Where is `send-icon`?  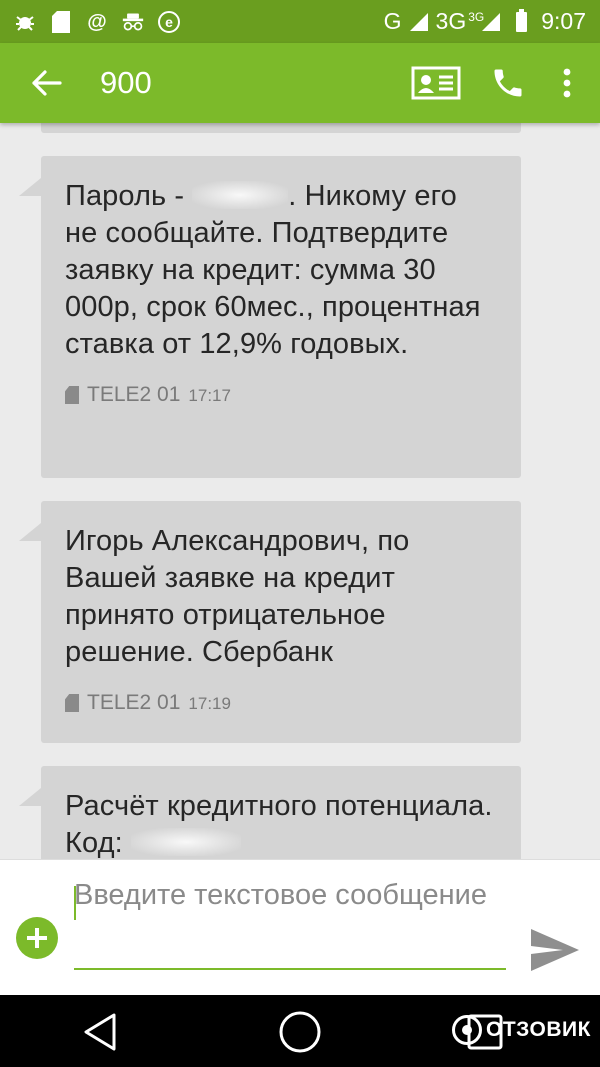
send-icon is located at coordinates (555, 950).